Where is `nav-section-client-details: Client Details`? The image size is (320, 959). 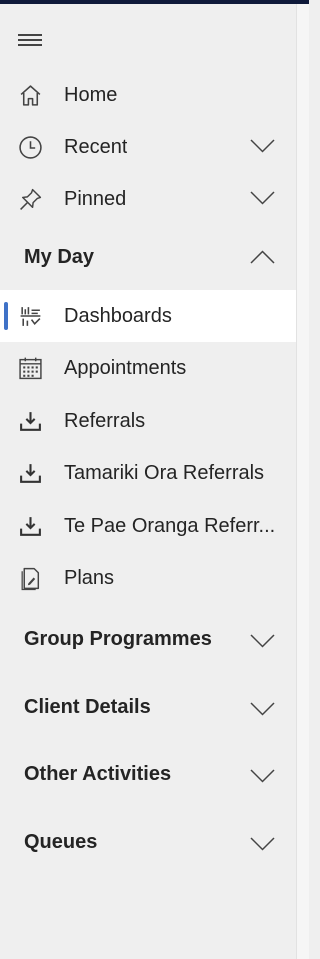
nav-section-client-details: Client Details is located at coordinates (148, 708).